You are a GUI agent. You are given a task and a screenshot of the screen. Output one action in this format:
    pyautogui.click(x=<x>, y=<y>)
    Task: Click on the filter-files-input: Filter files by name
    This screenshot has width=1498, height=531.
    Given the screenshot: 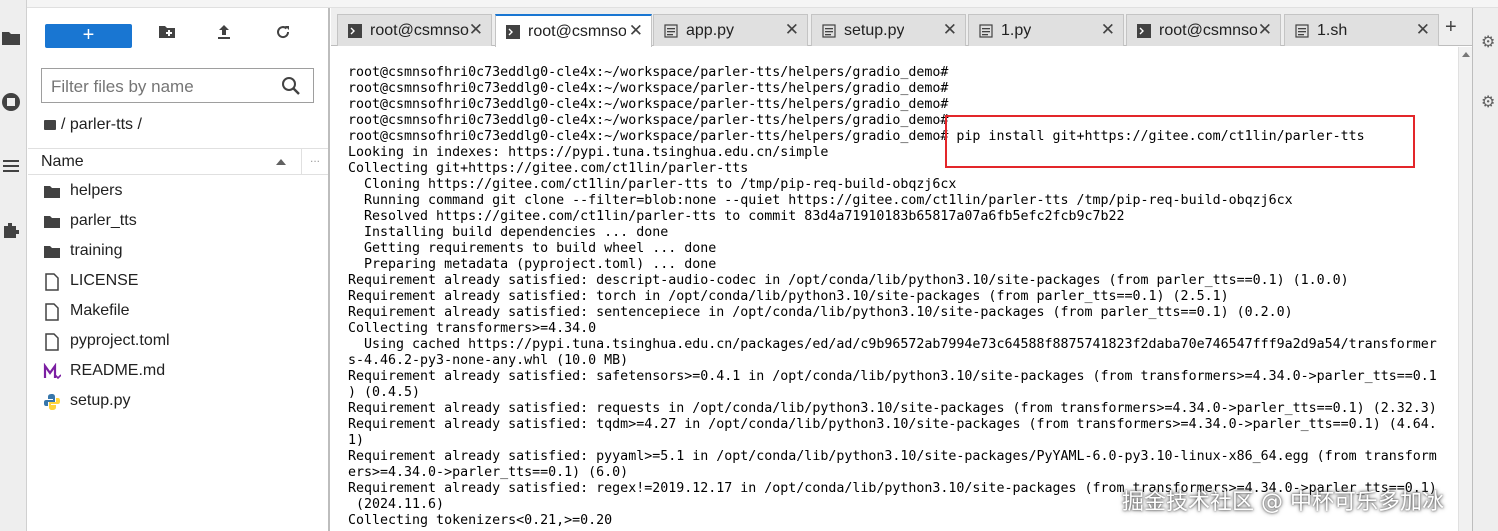 What is the action you would take?
    pyautogui.click(x=177, y=85)
    